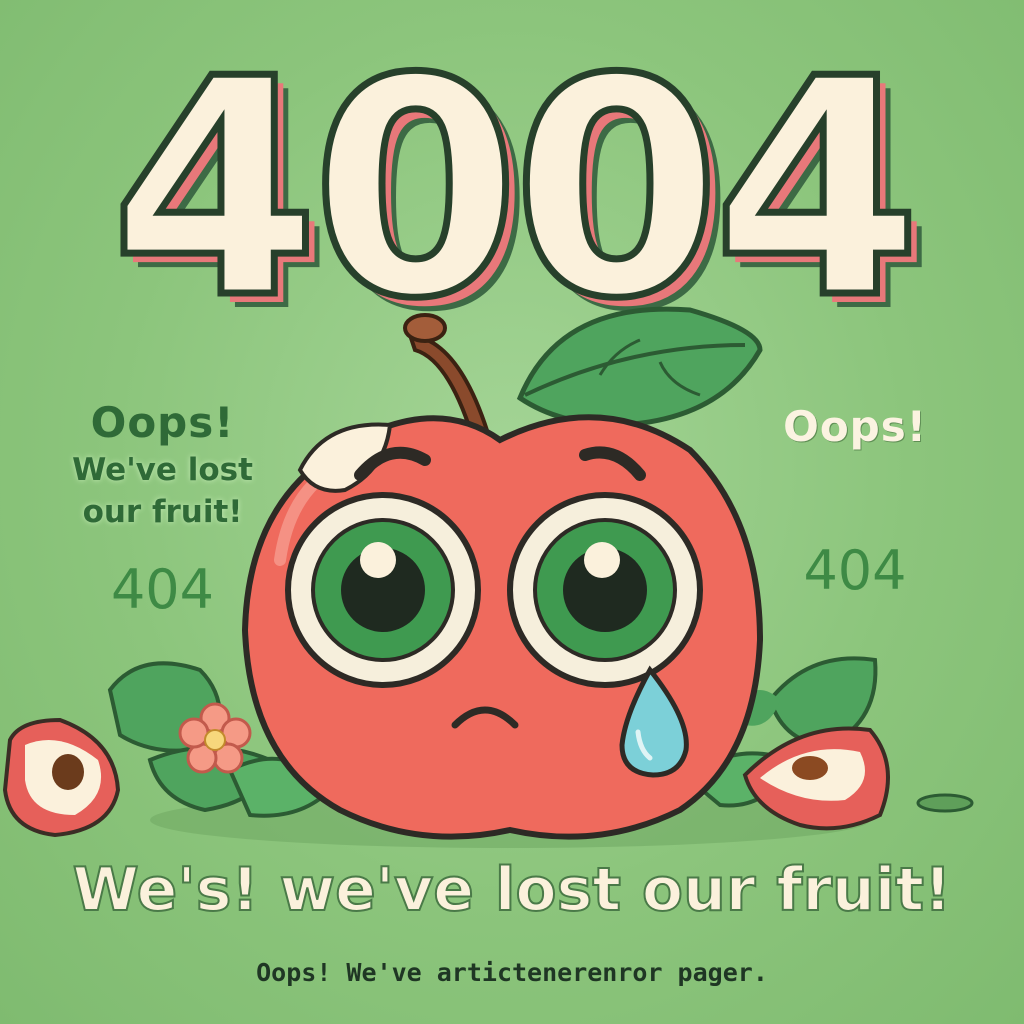 Image resolution: width=1024 pixels, height=1024 pixels. I want to click on right-oops-label: Oops!, so click(855, 426).